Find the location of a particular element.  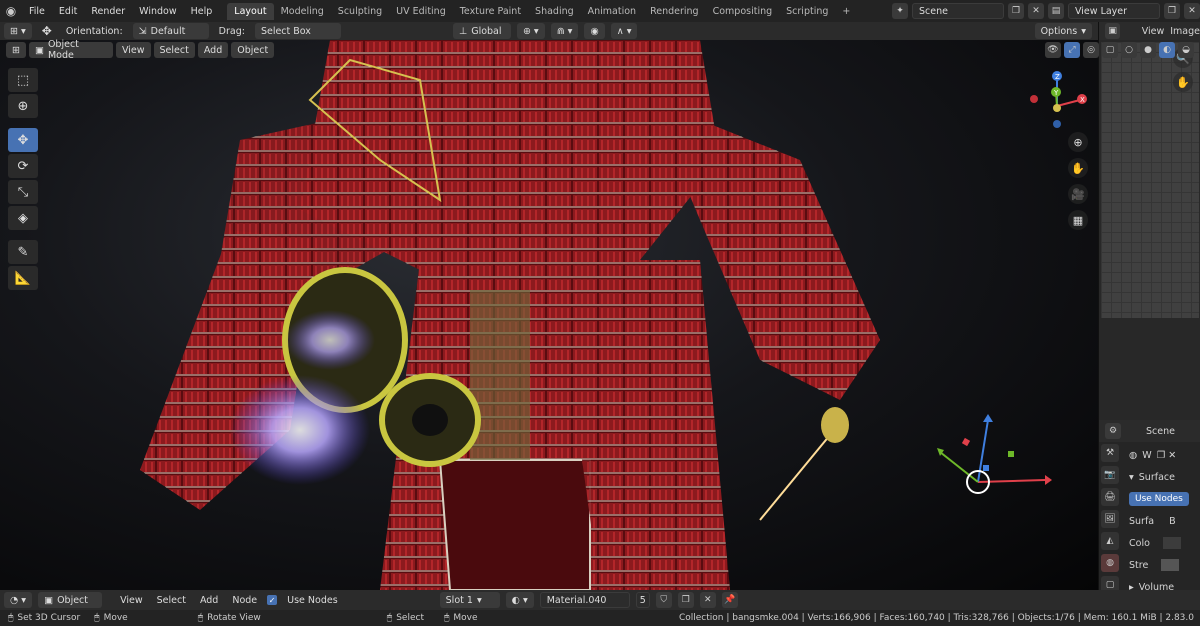

material-name-field: Material.040 is located at coordinates (584, 600).